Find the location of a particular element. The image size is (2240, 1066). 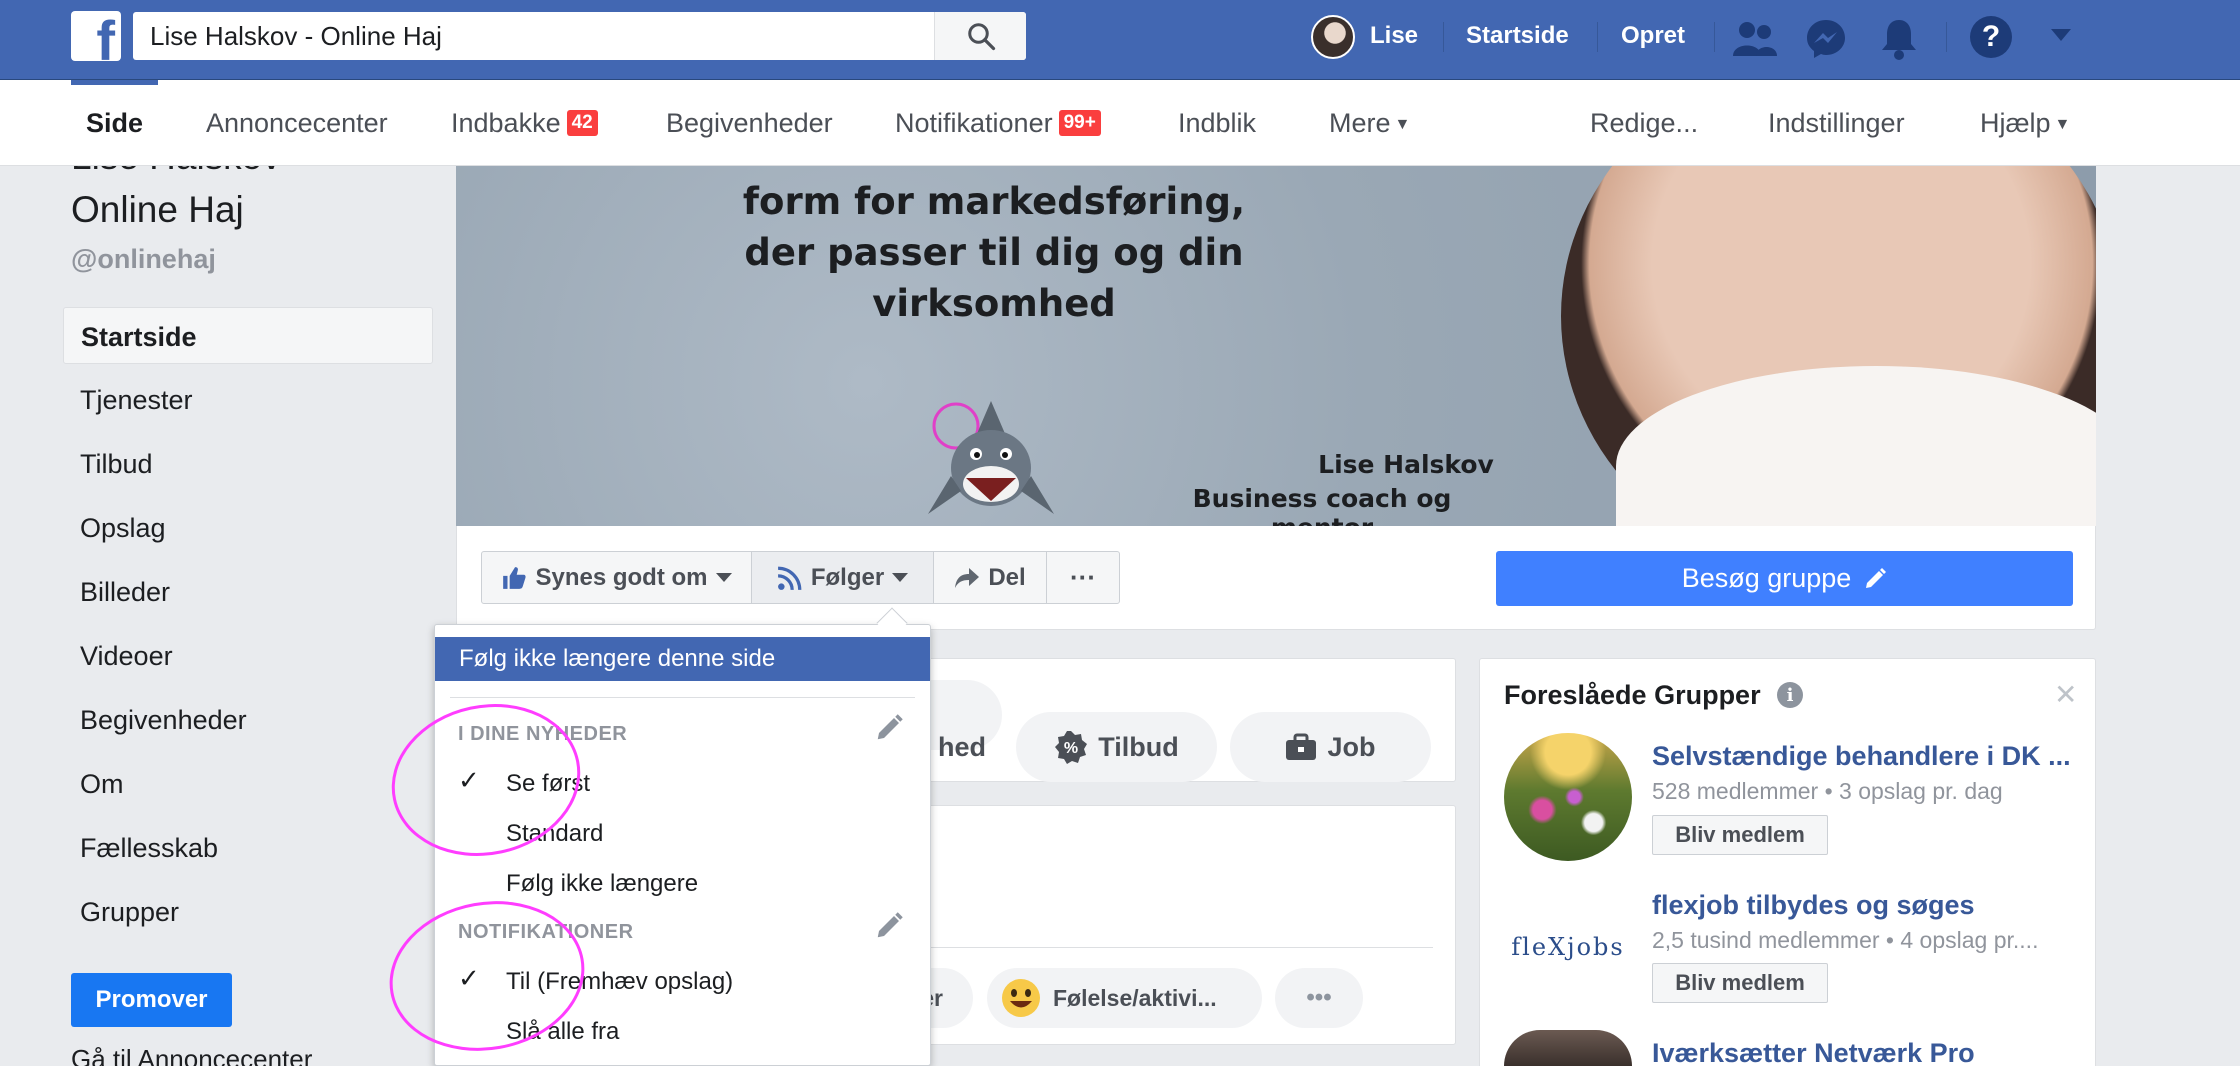

notifications-count-badge: 99+ is located at coordinates (1079, 123).